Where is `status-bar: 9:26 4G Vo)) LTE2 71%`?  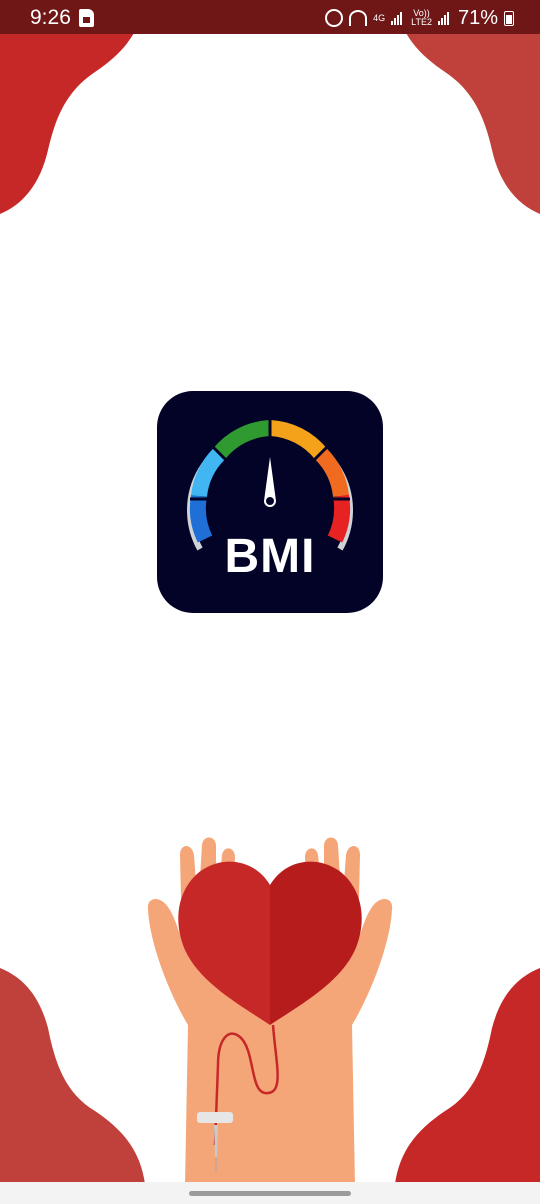 status-bar: 9:26 4G Vo)) LTE2 71% is located at coordinates (270, 17).